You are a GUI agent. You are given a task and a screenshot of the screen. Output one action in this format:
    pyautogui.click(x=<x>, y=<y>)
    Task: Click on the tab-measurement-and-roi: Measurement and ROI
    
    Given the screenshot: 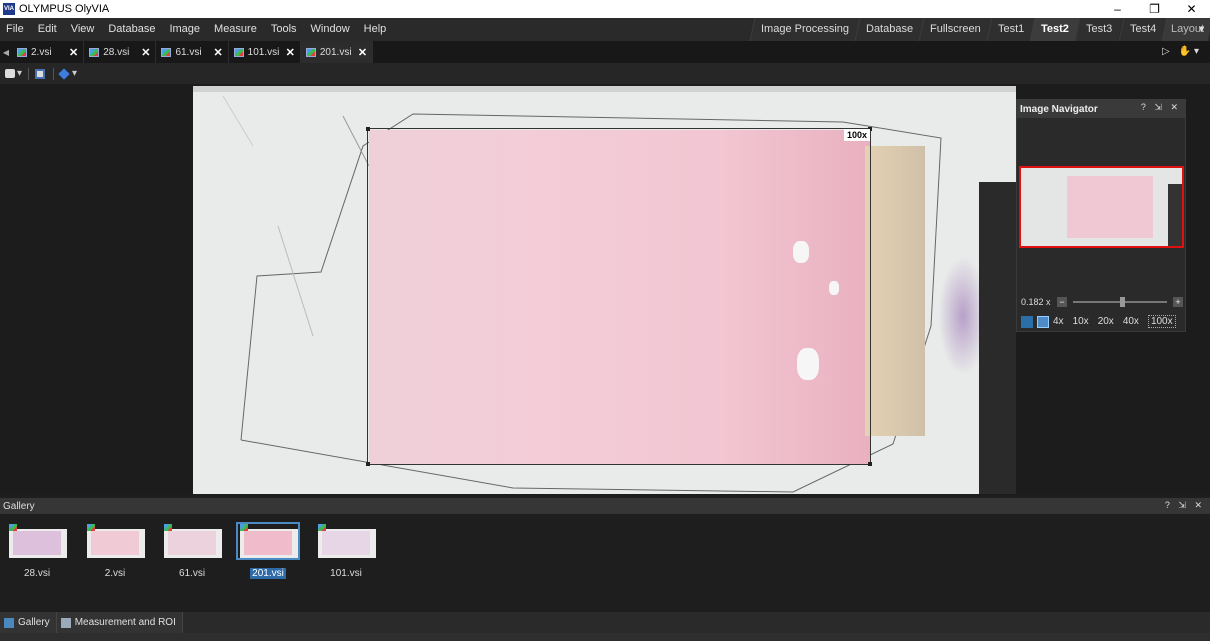 What is the action you would take?
    pyautogui.click(x=119, y=622)
    